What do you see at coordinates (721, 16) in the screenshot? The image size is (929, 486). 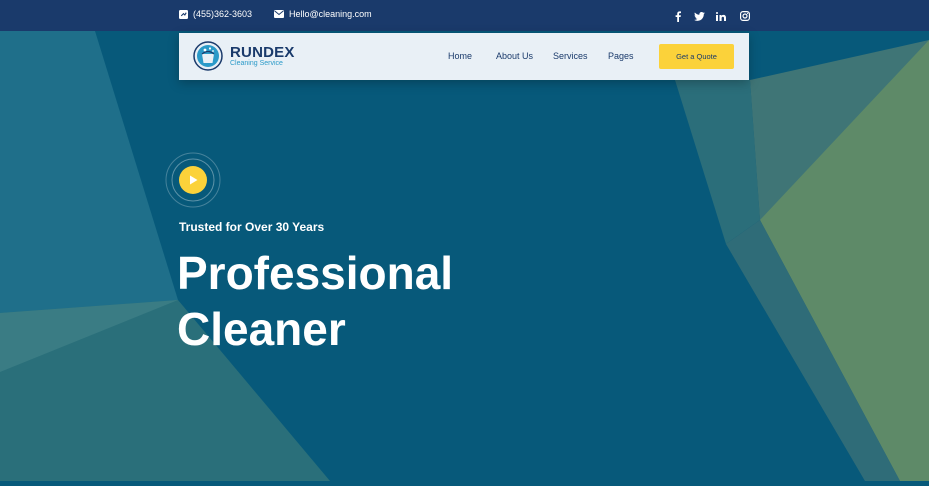 I see `linkedin-icon` at bounding box center [721, 16].